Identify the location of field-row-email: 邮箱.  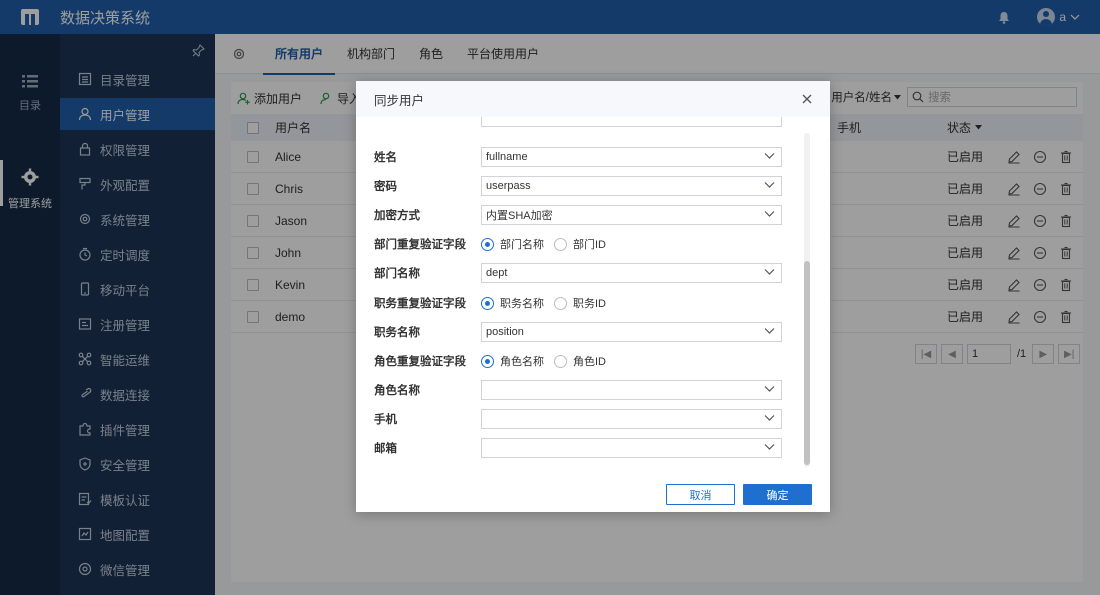
(579, 448).